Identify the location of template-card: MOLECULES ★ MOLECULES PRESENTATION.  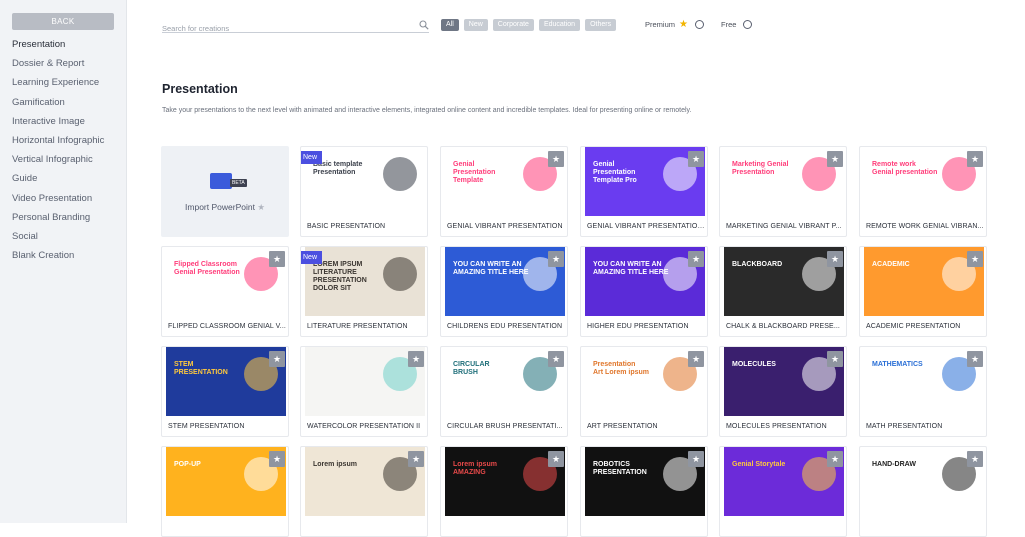
(783, 391).